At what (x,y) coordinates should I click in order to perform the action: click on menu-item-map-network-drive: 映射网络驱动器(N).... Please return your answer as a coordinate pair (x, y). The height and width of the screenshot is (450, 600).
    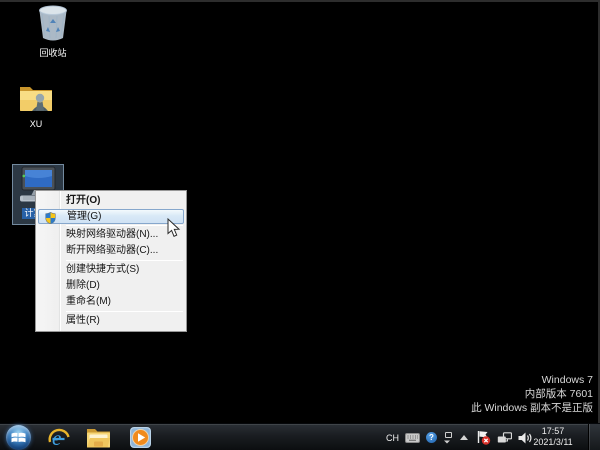
    Looking at the image, I should click on (111, 235).